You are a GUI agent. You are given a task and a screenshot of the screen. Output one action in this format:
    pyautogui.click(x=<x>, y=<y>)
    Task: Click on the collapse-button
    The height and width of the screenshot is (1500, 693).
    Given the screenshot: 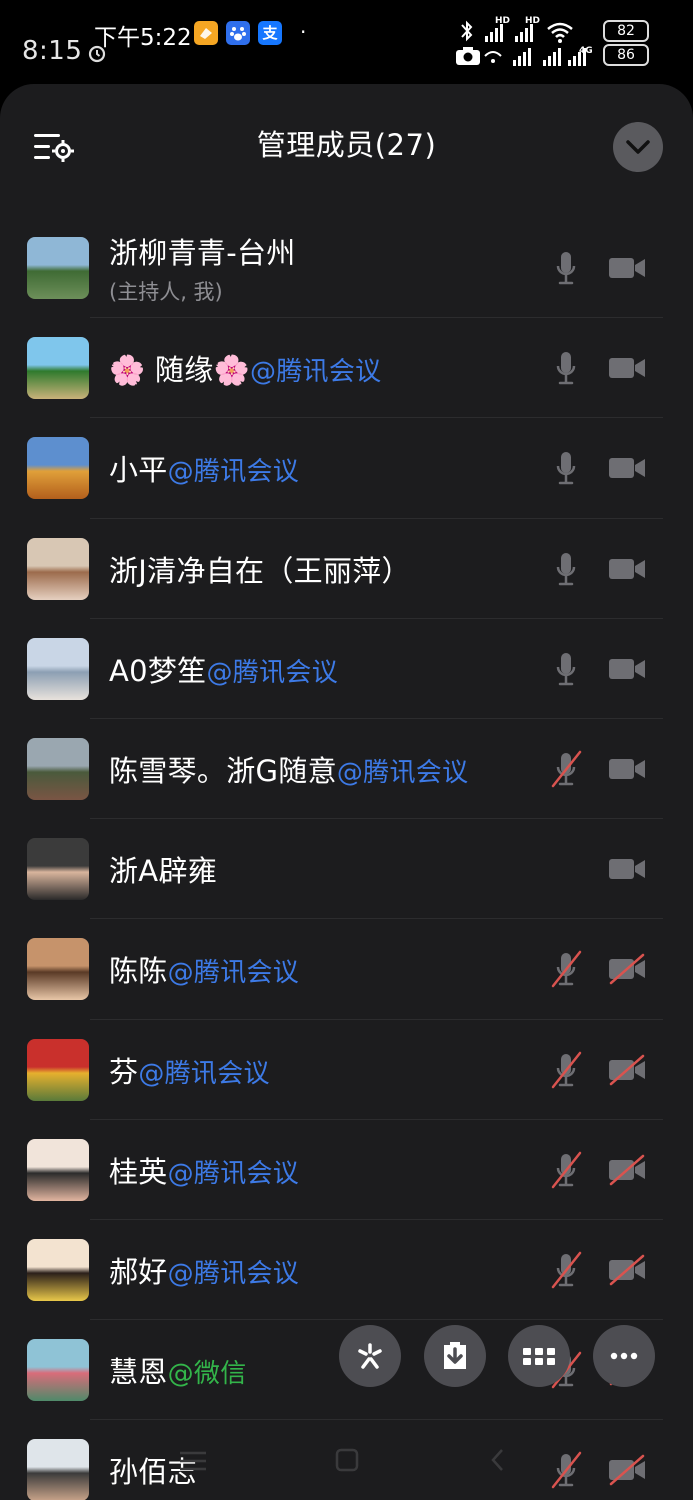 What is the action you would take?
    pyautogui.click(x=638, y=147)
    